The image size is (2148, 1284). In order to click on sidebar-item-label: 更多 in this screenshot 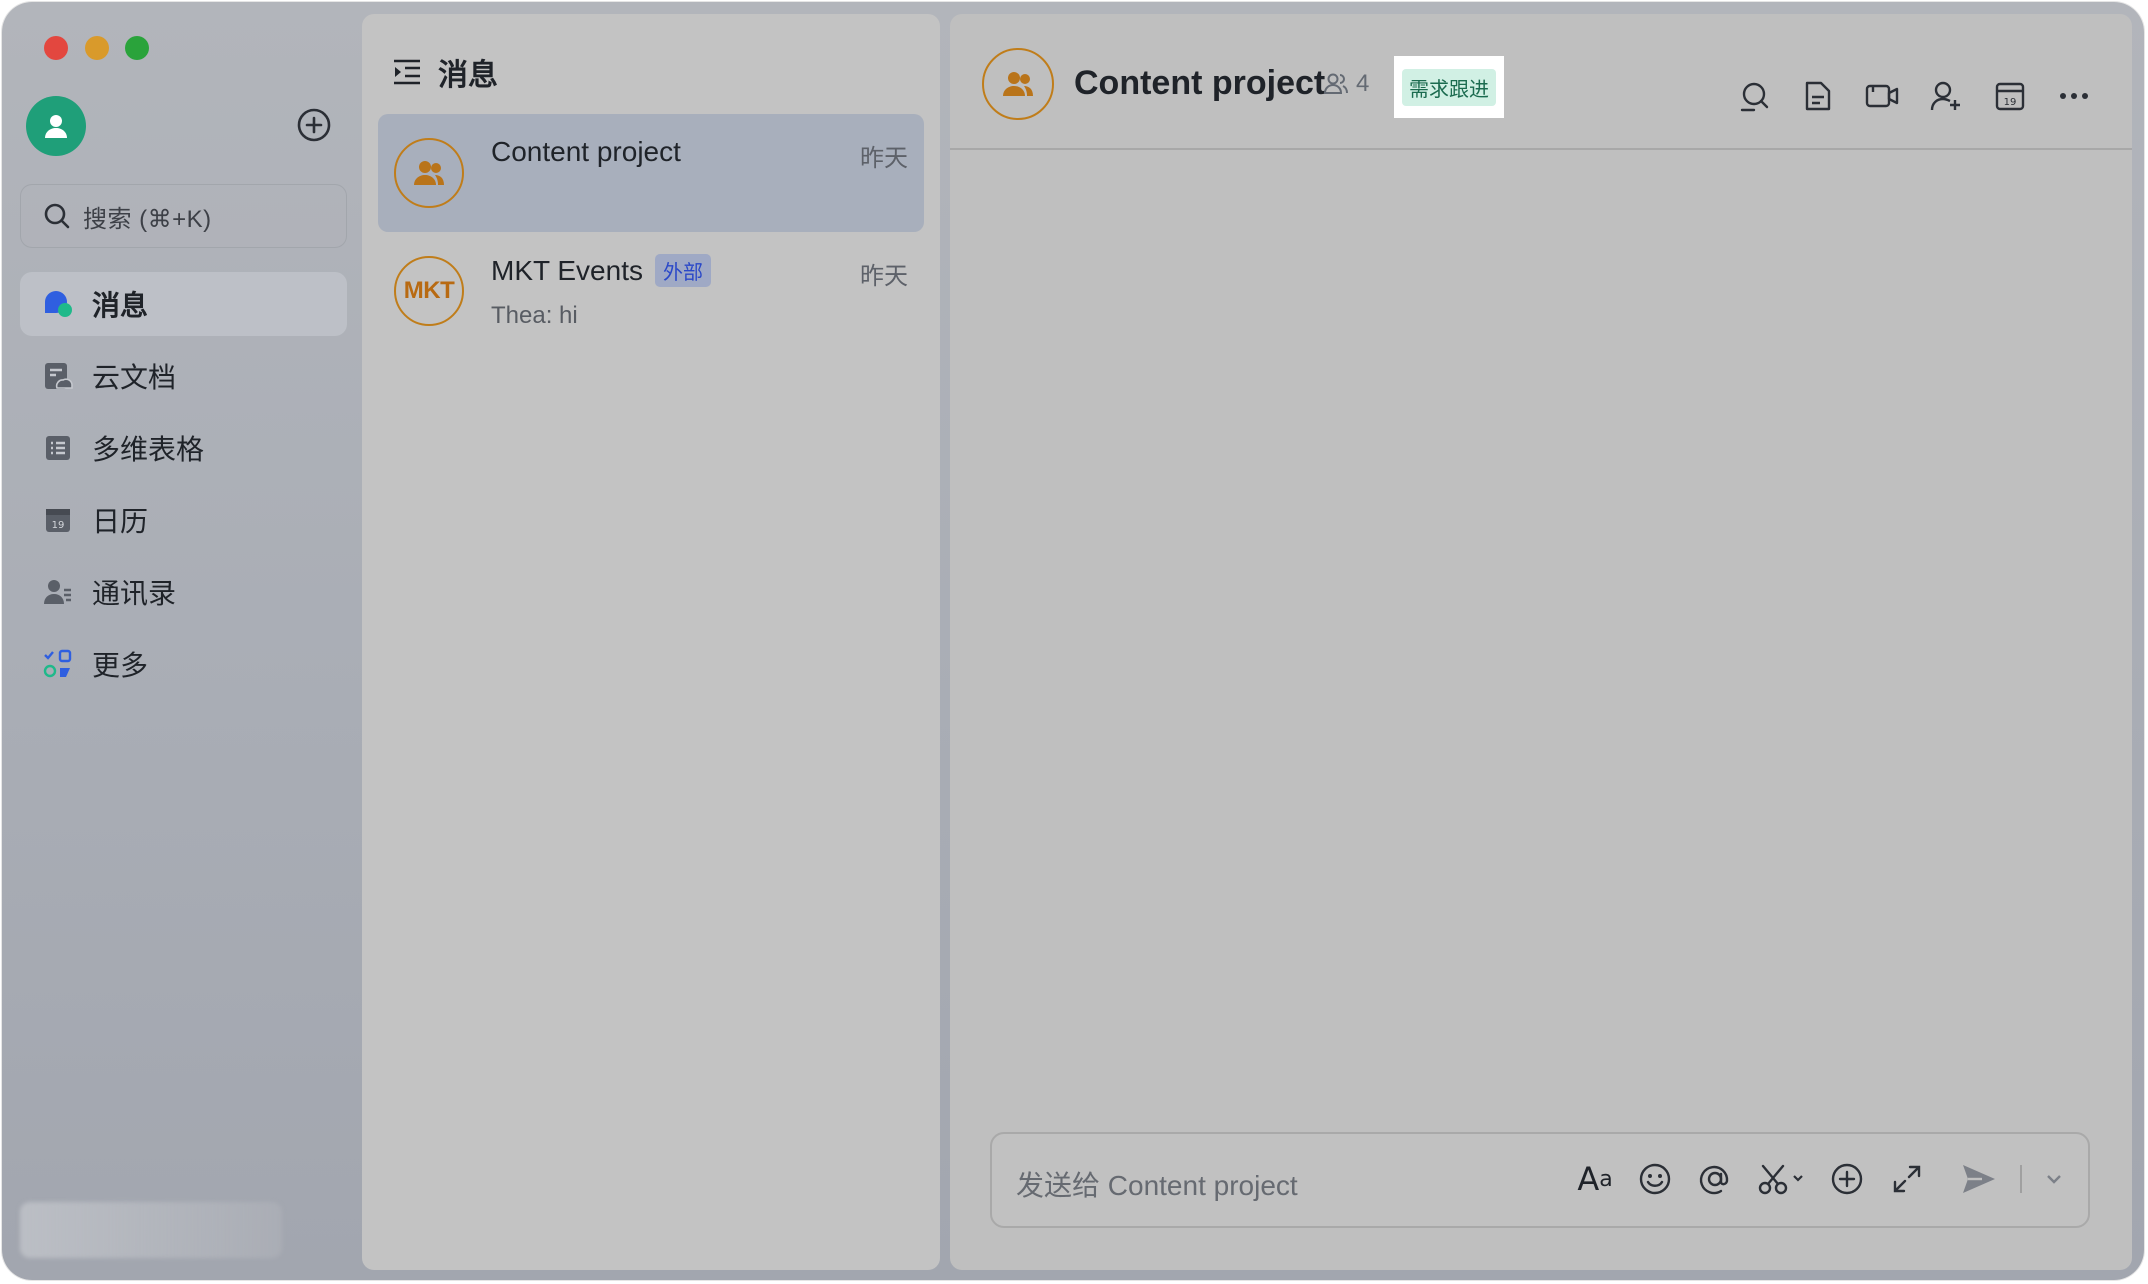, I will do `click(120, 665)`.